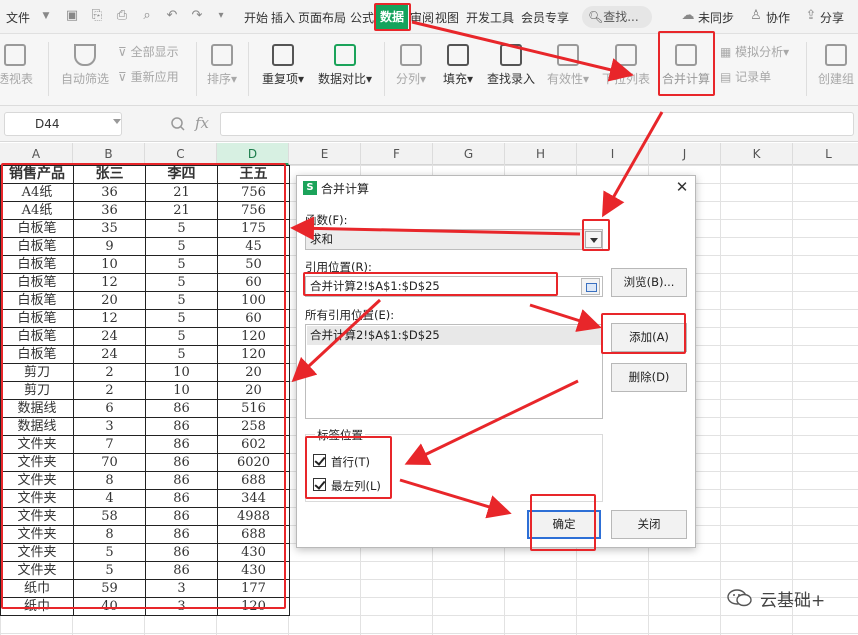 The image size is (858, 635). What do you see at coordinates (37, 174) in the screenshot?
I see `header-cell-product: 销售产品` at bounding box center [37, 174].